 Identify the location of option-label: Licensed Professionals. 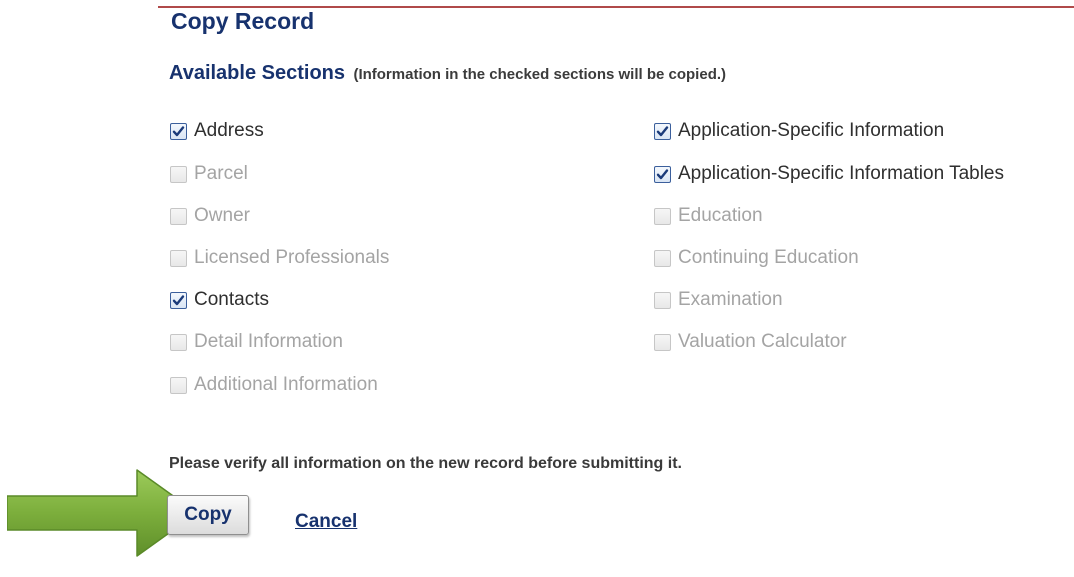
(292, 257).